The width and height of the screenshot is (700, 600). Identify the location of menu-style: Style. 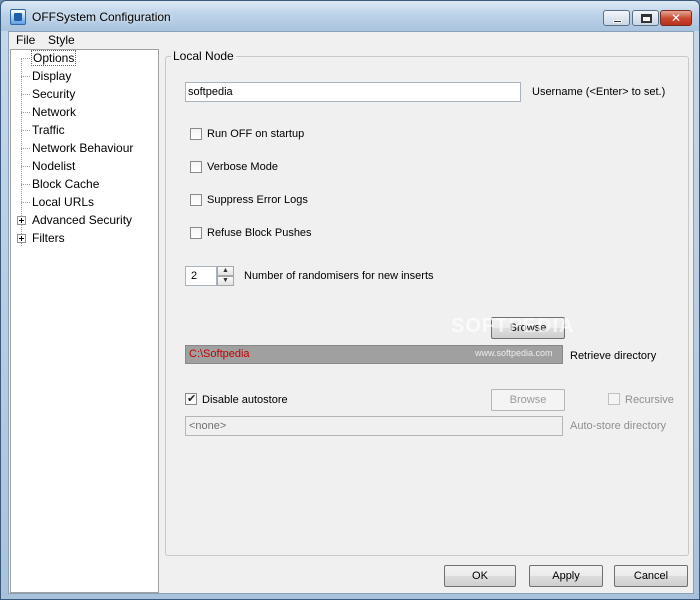
(61, 40).